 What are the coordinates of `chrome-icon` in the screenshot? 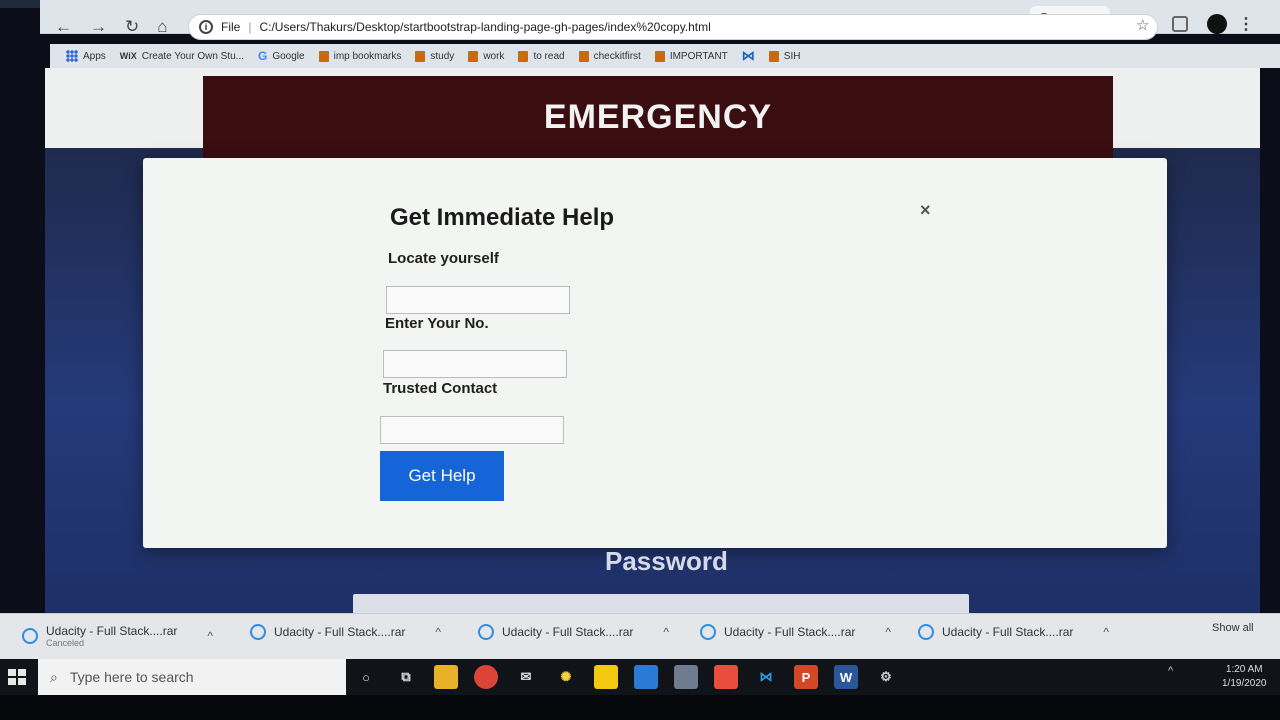 It's located at (486, 677).